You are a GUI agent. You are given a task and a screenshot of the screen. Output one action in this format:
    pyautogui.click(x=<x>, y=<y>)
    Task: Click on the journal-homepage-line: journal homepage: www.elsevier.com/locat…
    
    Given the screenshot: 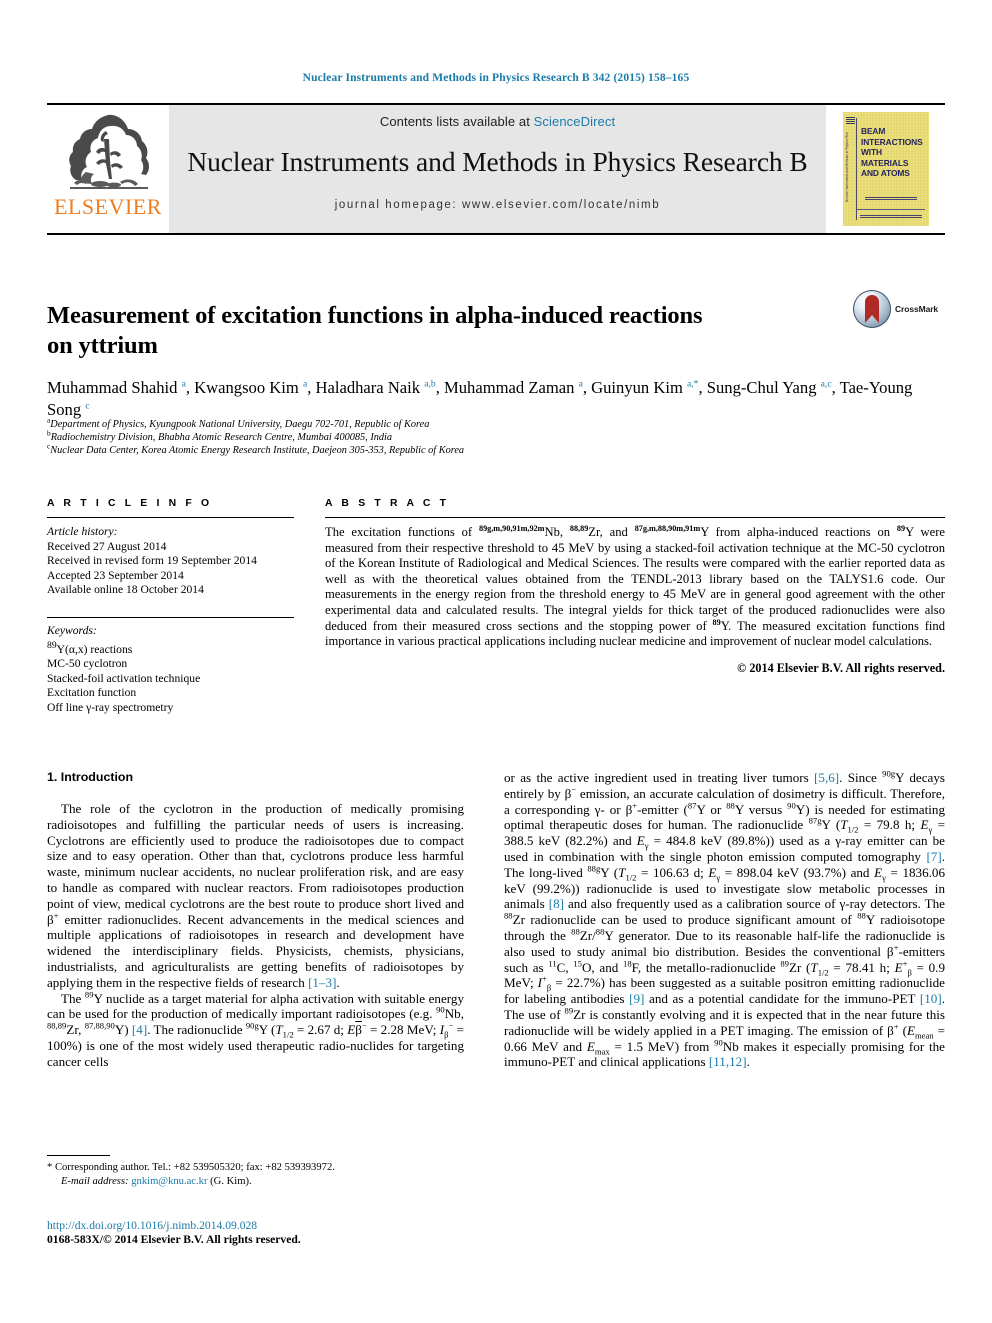 What is the action you would take?
    pyautogui.click(x=497, y=205)
    